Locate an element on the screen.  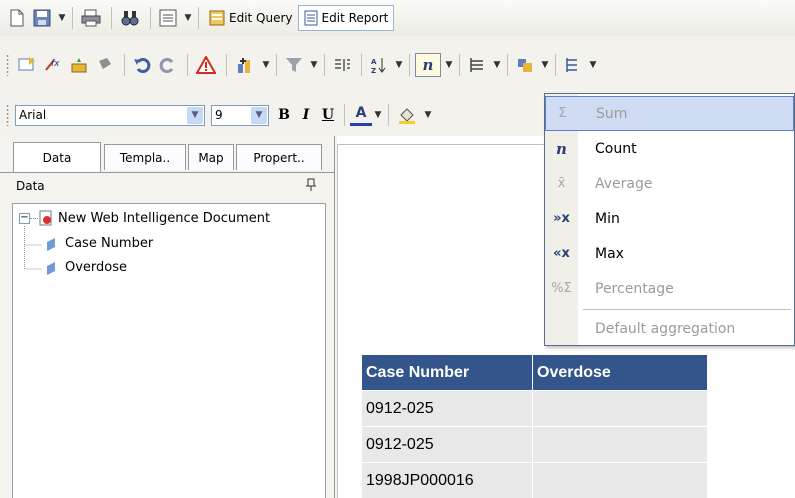
menu-item-min: »x Min is located at coordinates (669, 218).